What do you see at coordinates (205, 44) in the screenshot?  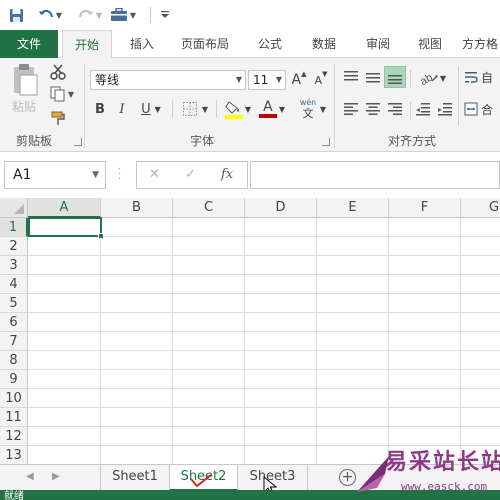 I see `tab-page-layout: 页面布局` at bounding box center [205, 44].